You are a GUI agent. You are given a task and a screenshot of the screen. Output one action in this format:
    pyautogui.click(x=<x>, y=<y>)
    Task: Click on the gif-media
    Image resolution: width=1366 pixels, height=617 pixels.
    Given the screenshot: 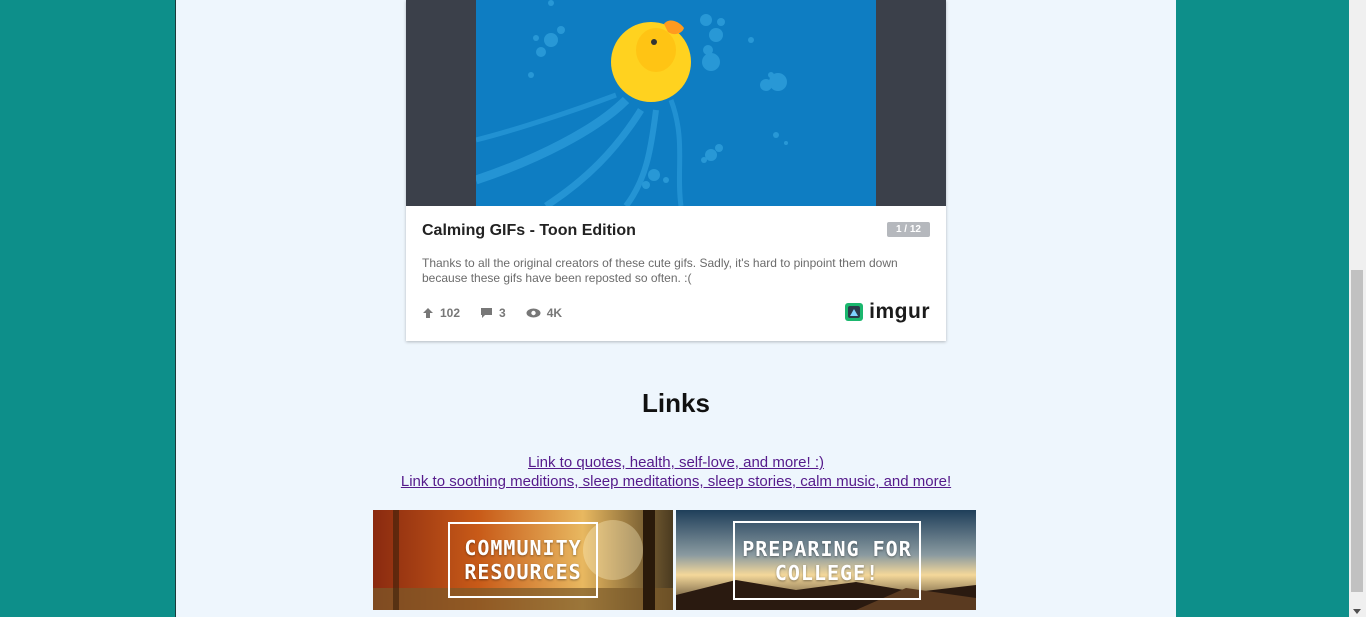 What is the action you would take?
    pyautogui.click(x=676, y=103)
    